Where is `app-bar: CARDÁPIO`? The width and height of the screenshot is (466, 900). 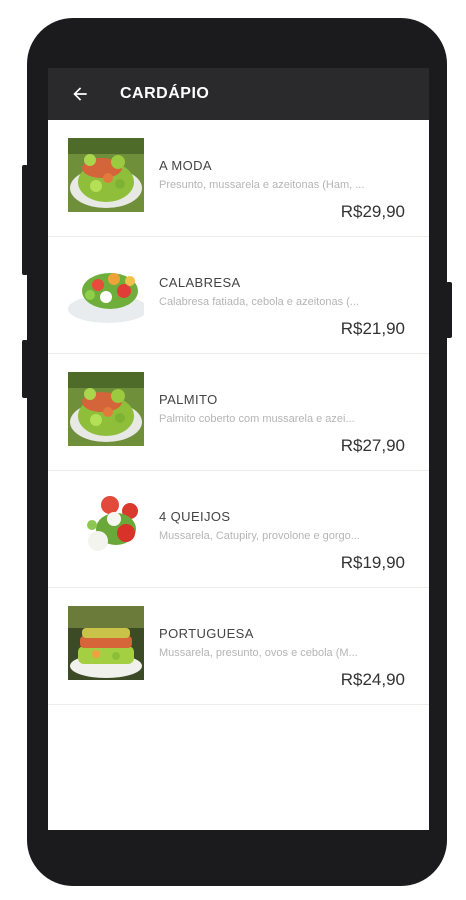
app-bar: CARDÁPIO is located at coordinates (238, 94).